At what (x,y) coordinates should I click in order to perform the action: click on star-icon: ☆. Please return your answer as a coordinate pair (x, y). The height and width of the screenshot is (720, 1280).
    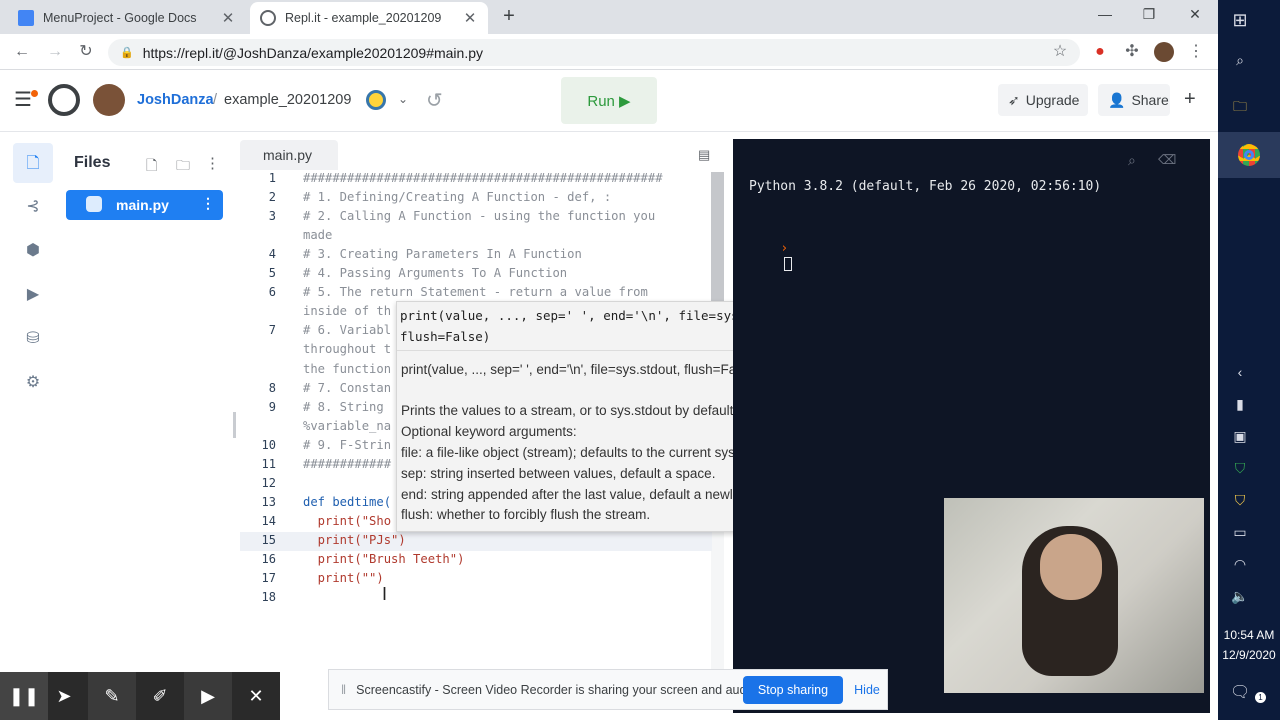
    Looking at the image, I should click on (1060, 52).